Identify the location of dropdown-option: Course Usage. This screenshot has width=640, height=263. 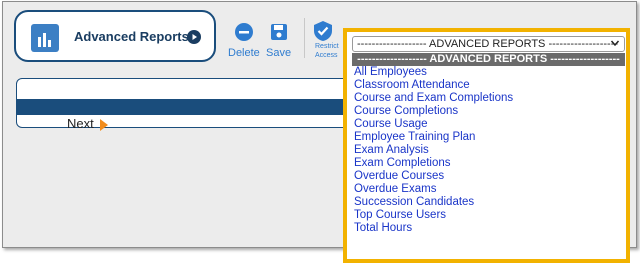
(488, 124).